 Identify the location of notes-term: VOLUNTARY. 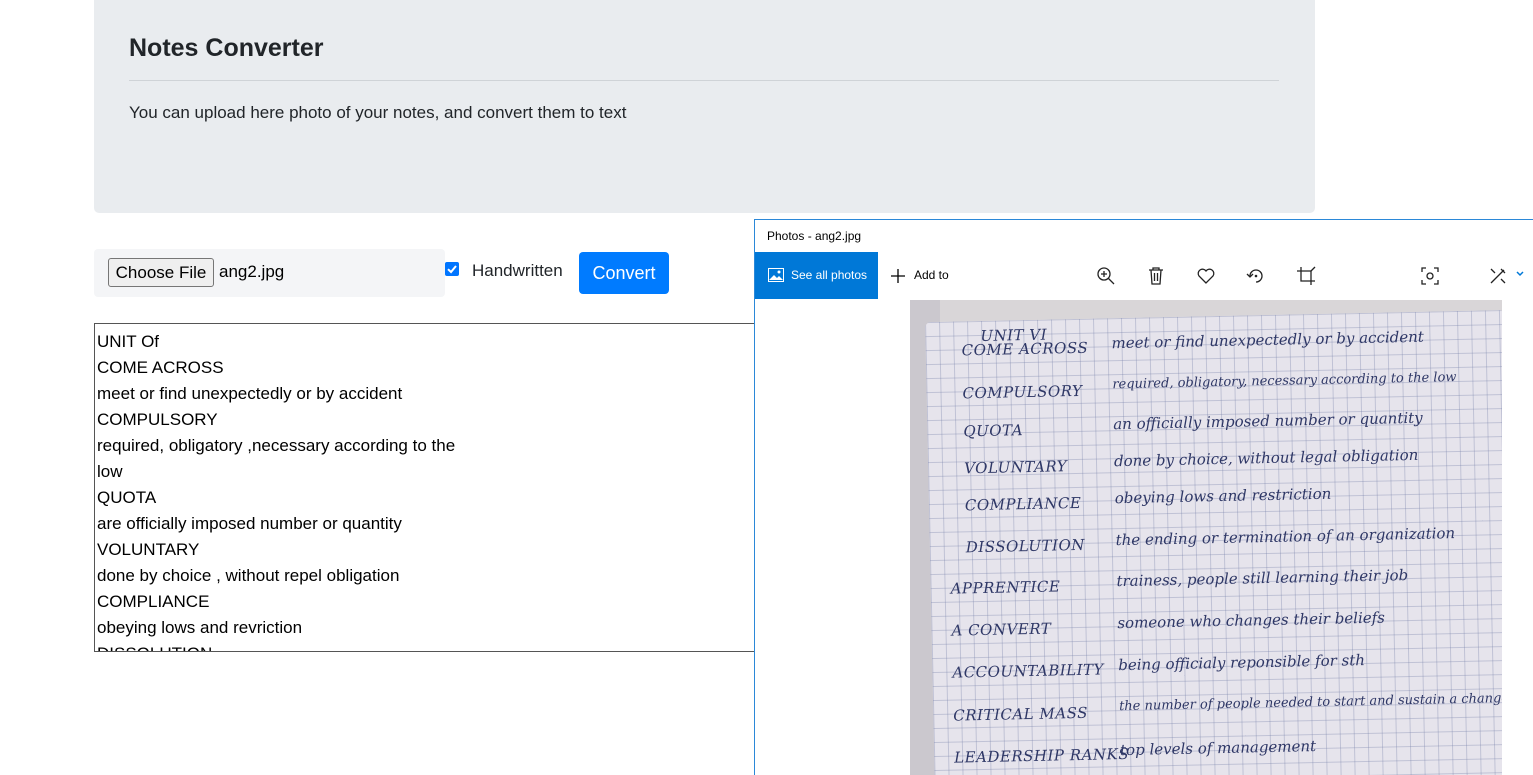
(1015, 467).